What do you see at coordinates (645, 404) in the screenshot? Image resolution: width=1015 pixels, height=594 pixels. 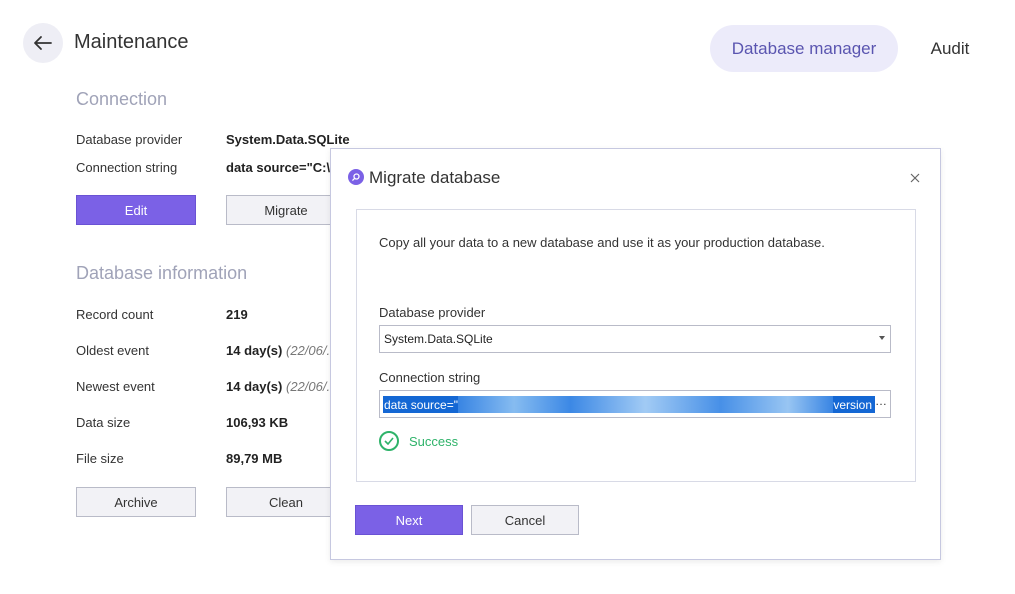 I see `blurred-text` at bounding box center [645, 404].